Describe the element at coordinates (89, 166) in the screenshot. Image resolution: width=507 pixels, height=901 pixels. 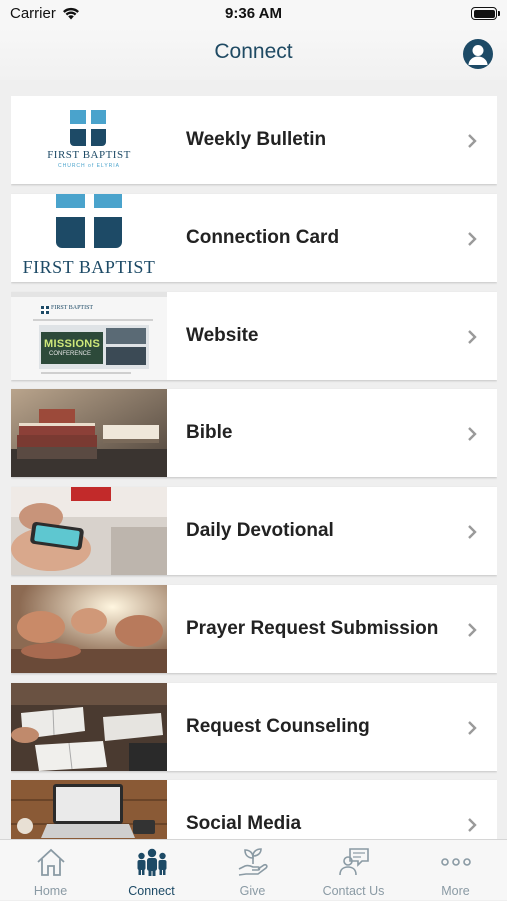
I see `logo-subtext: CHURCH of ELYRIA` at that location.